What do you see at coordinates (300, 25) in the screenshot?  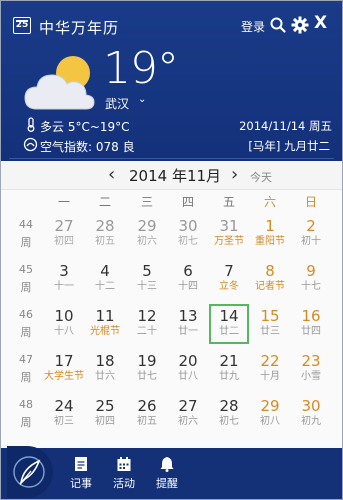 I see `gear-icon` at bounding box center [300, 25].